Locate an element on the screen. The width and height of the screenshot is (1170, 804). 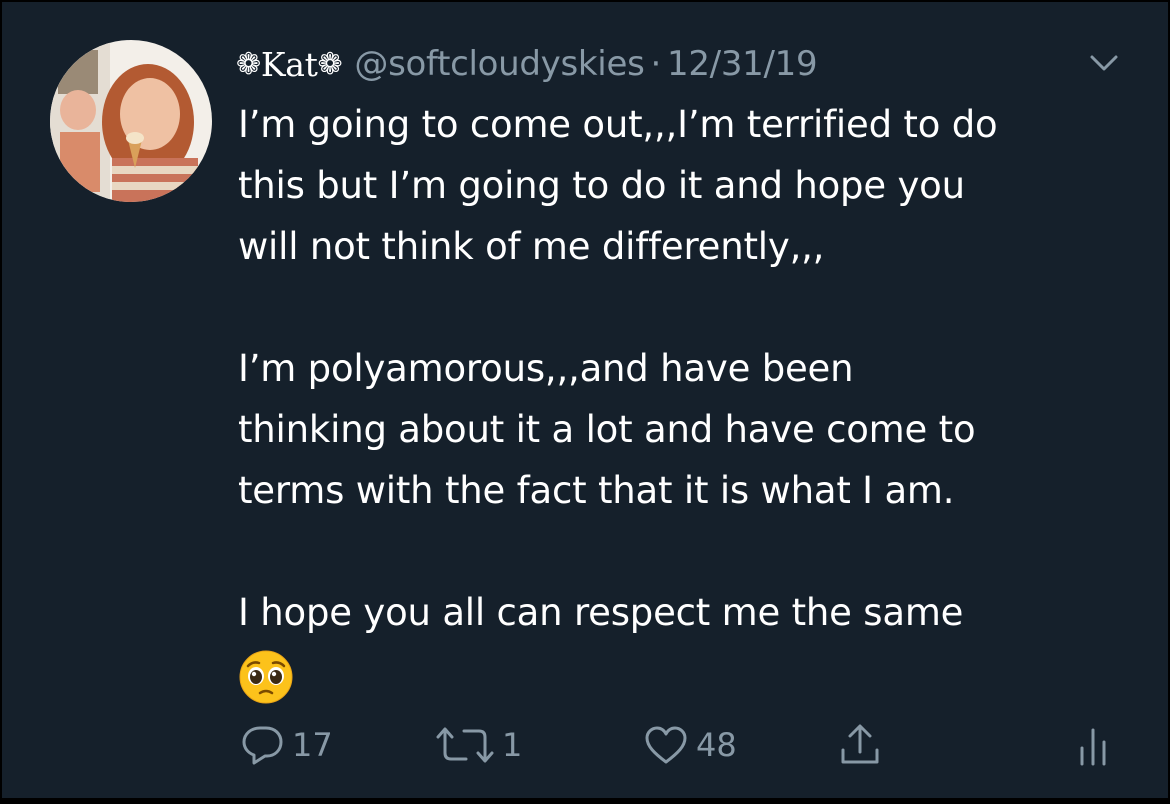
share-icon is located at coordinates (860, 745).